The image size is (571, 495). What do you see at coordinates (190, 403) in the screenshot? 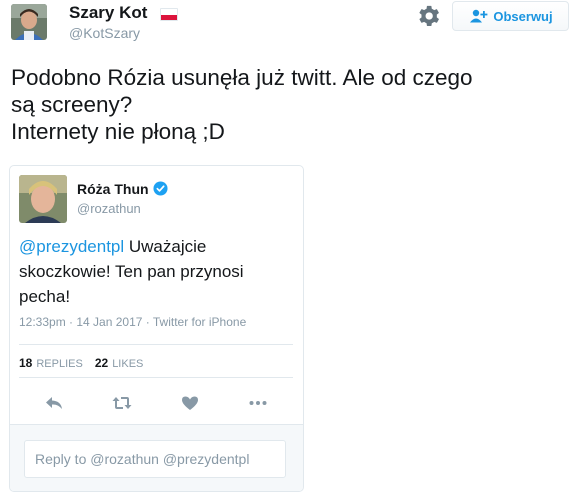
I see `like-heart-icon` at bounding box center [190, 403].